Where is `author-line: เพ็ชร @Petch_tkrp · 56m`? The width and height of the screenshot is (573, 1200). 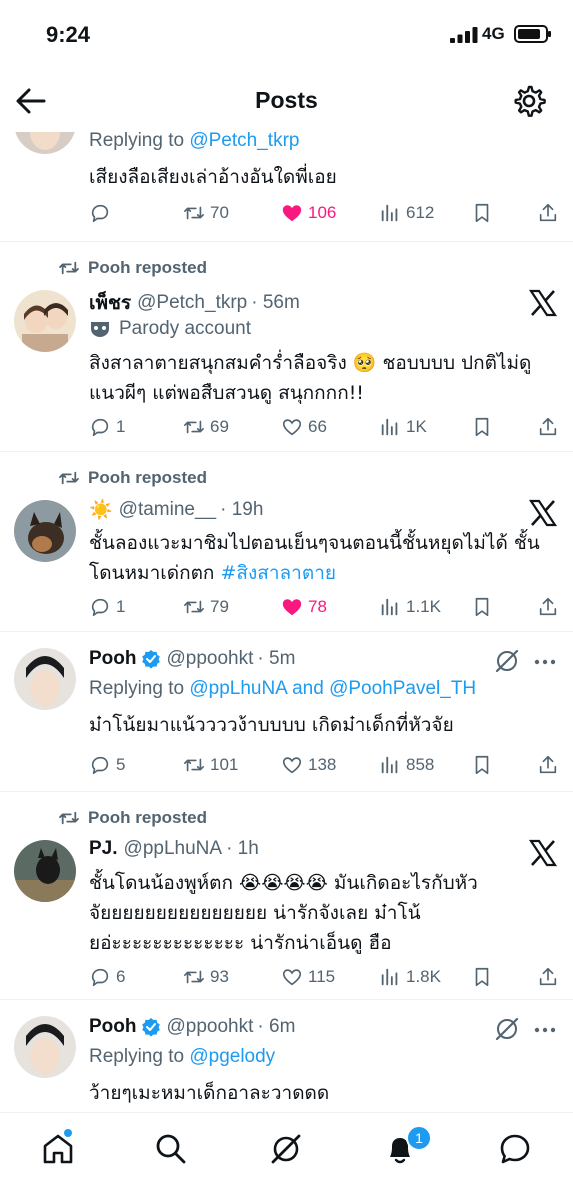 author-line: เพ็ชร @Petch_tkrp · 56m is located at coordinates (194, 303).